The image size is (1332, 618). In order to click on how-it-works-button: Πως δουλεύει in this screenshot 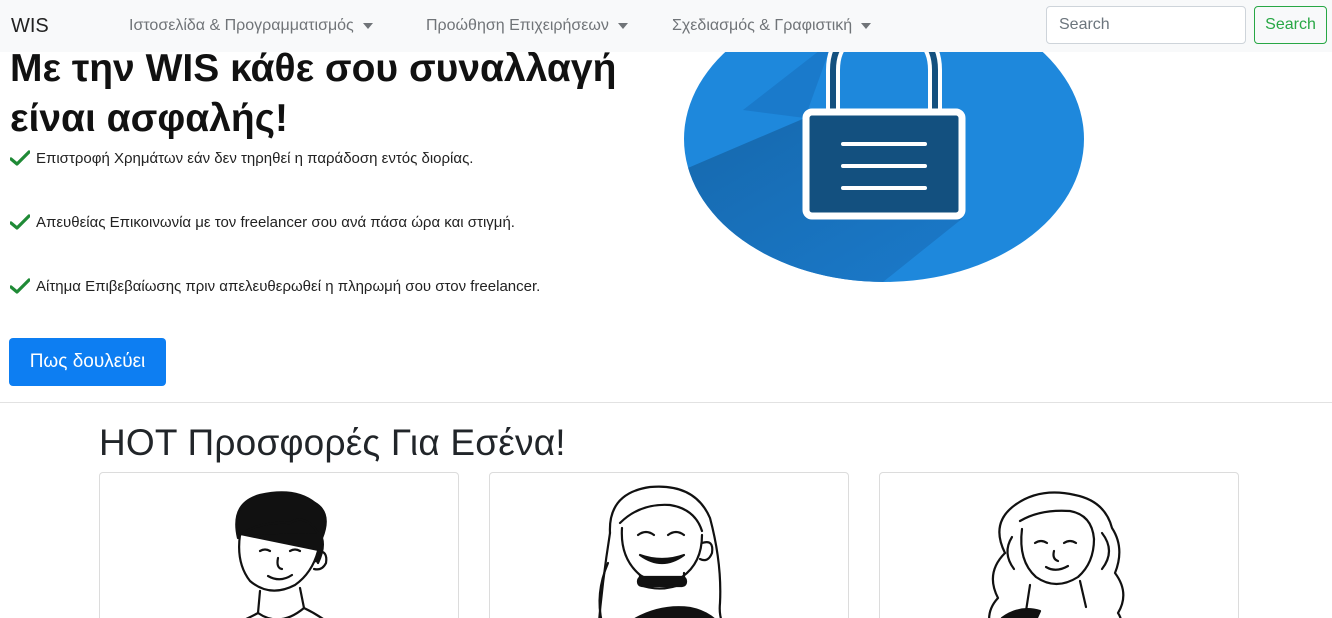, I will do `click(87, 362)`.